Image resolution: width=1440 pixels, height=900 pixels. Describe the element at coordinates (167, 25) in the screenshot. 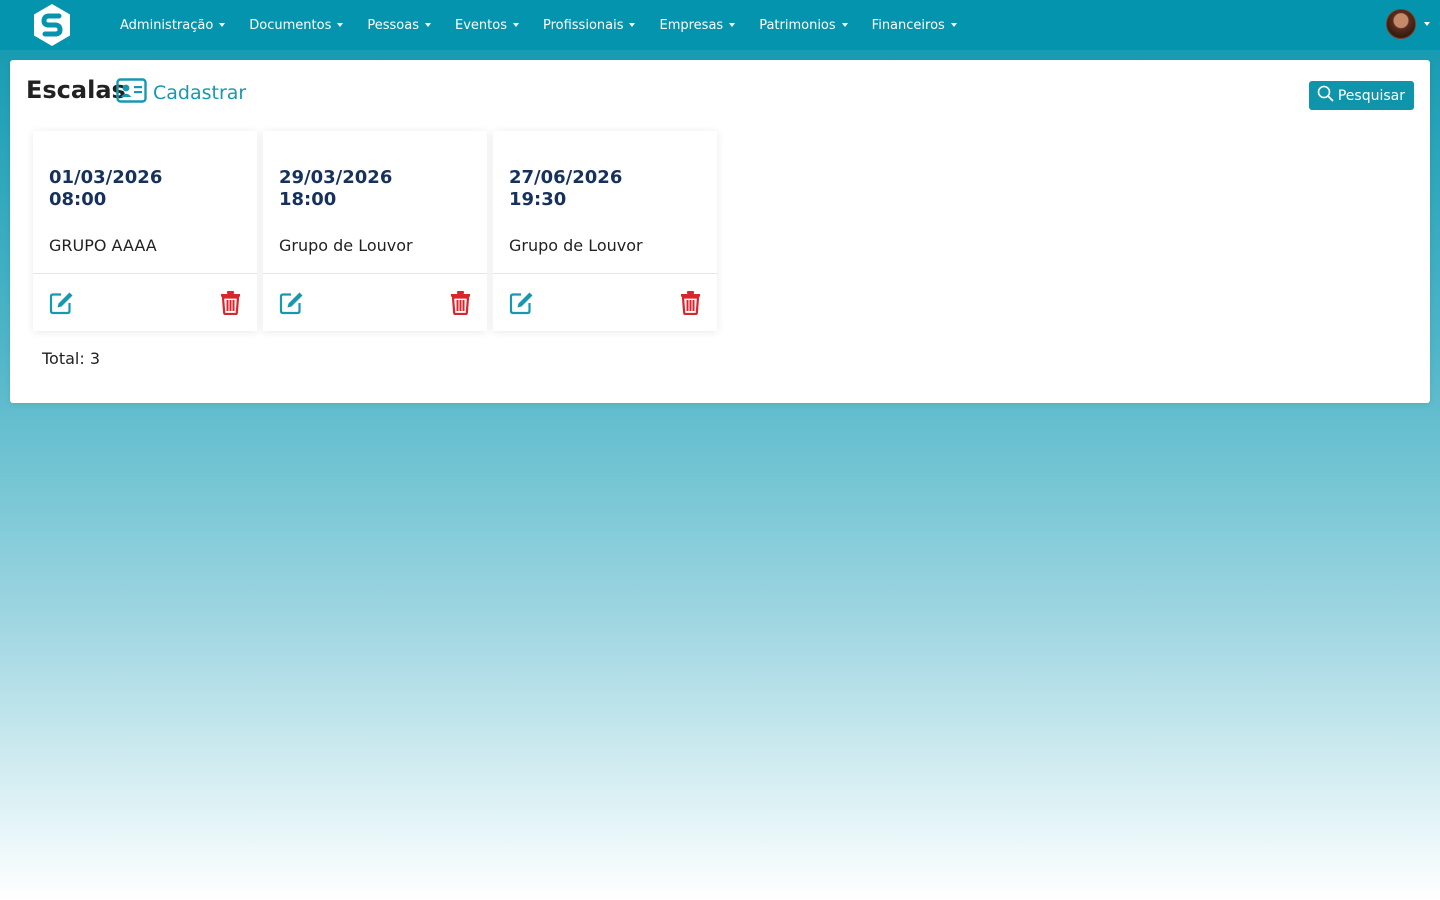

I see `menu-label: Administração` at that location.